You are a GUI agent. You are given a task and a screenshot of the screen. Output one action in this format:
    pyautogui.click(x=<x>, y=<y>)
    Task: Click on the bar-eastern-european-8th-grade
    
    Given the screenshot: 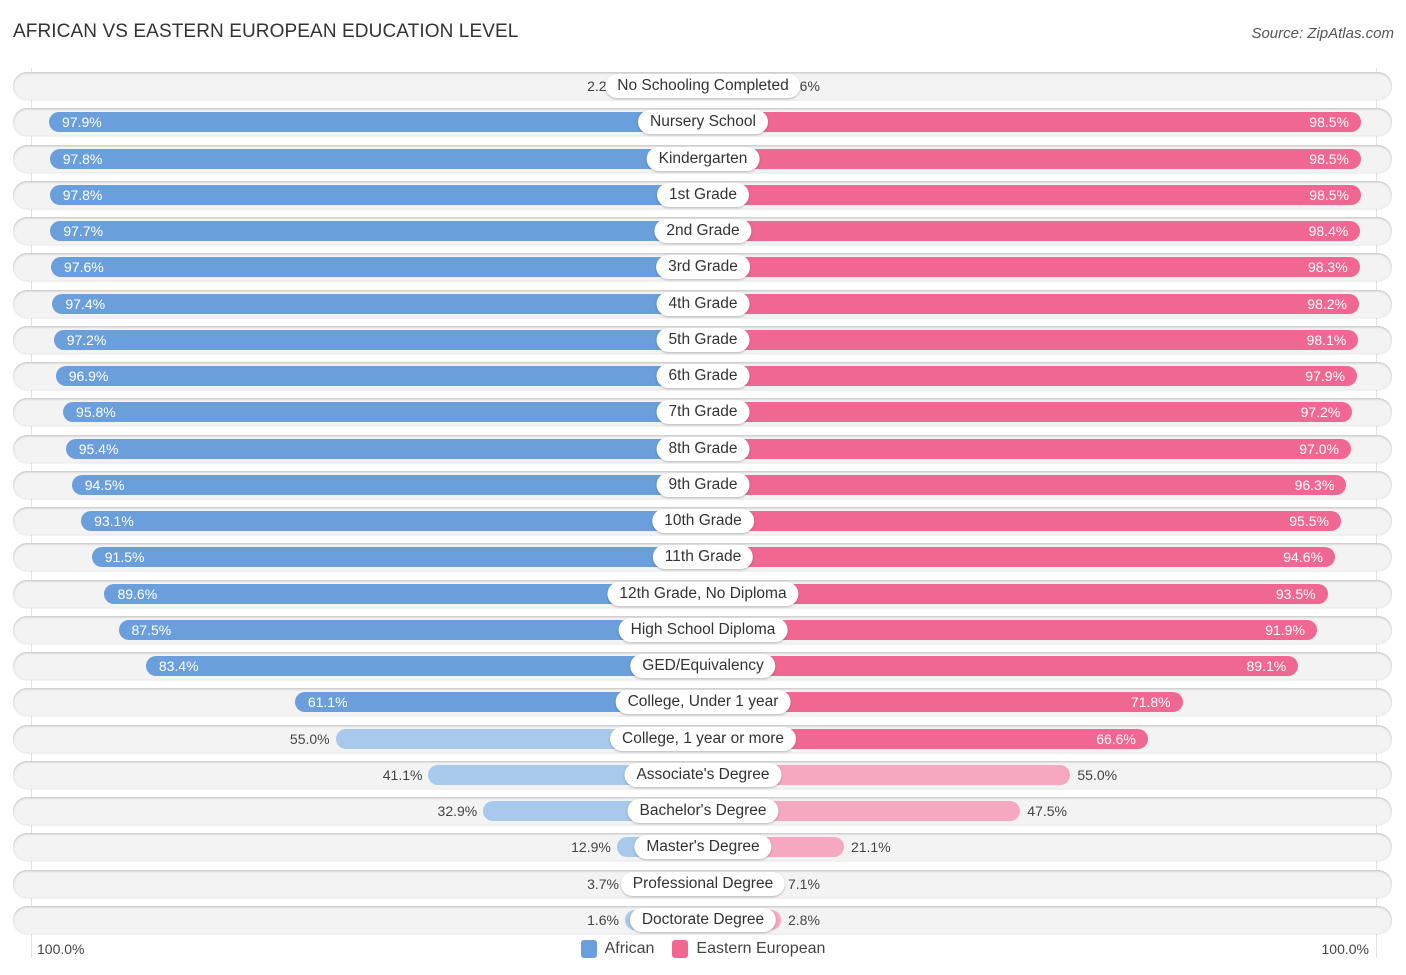 What is the action you would take?
    pyautogui.click(x=1027, y=448)
    